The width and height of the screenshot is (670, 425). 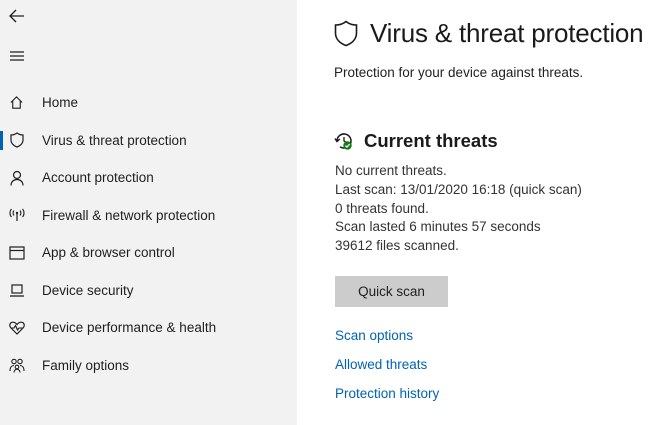 What do you see at coordinates (381, 364) in the screenshot?
I see `allowed-threats-link: Allowed threats` at bounding box center [381, 364].